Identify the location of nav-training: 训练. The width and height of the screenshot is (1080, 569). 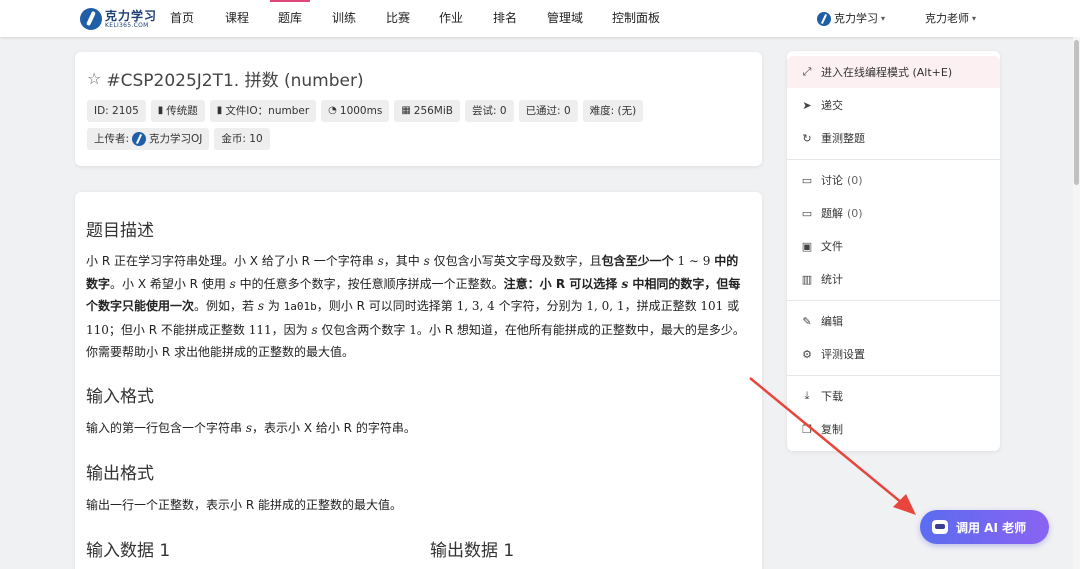
(344, 18).